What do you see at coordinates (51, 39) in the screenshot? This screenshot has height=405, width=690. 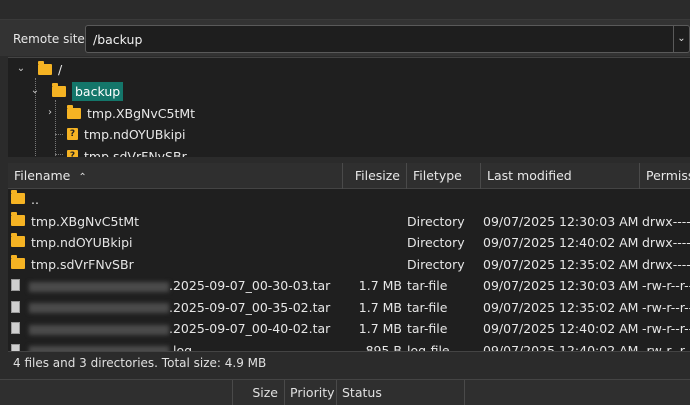 I see `remote-site-label: Remote site:` at bounding box center [51, 39].